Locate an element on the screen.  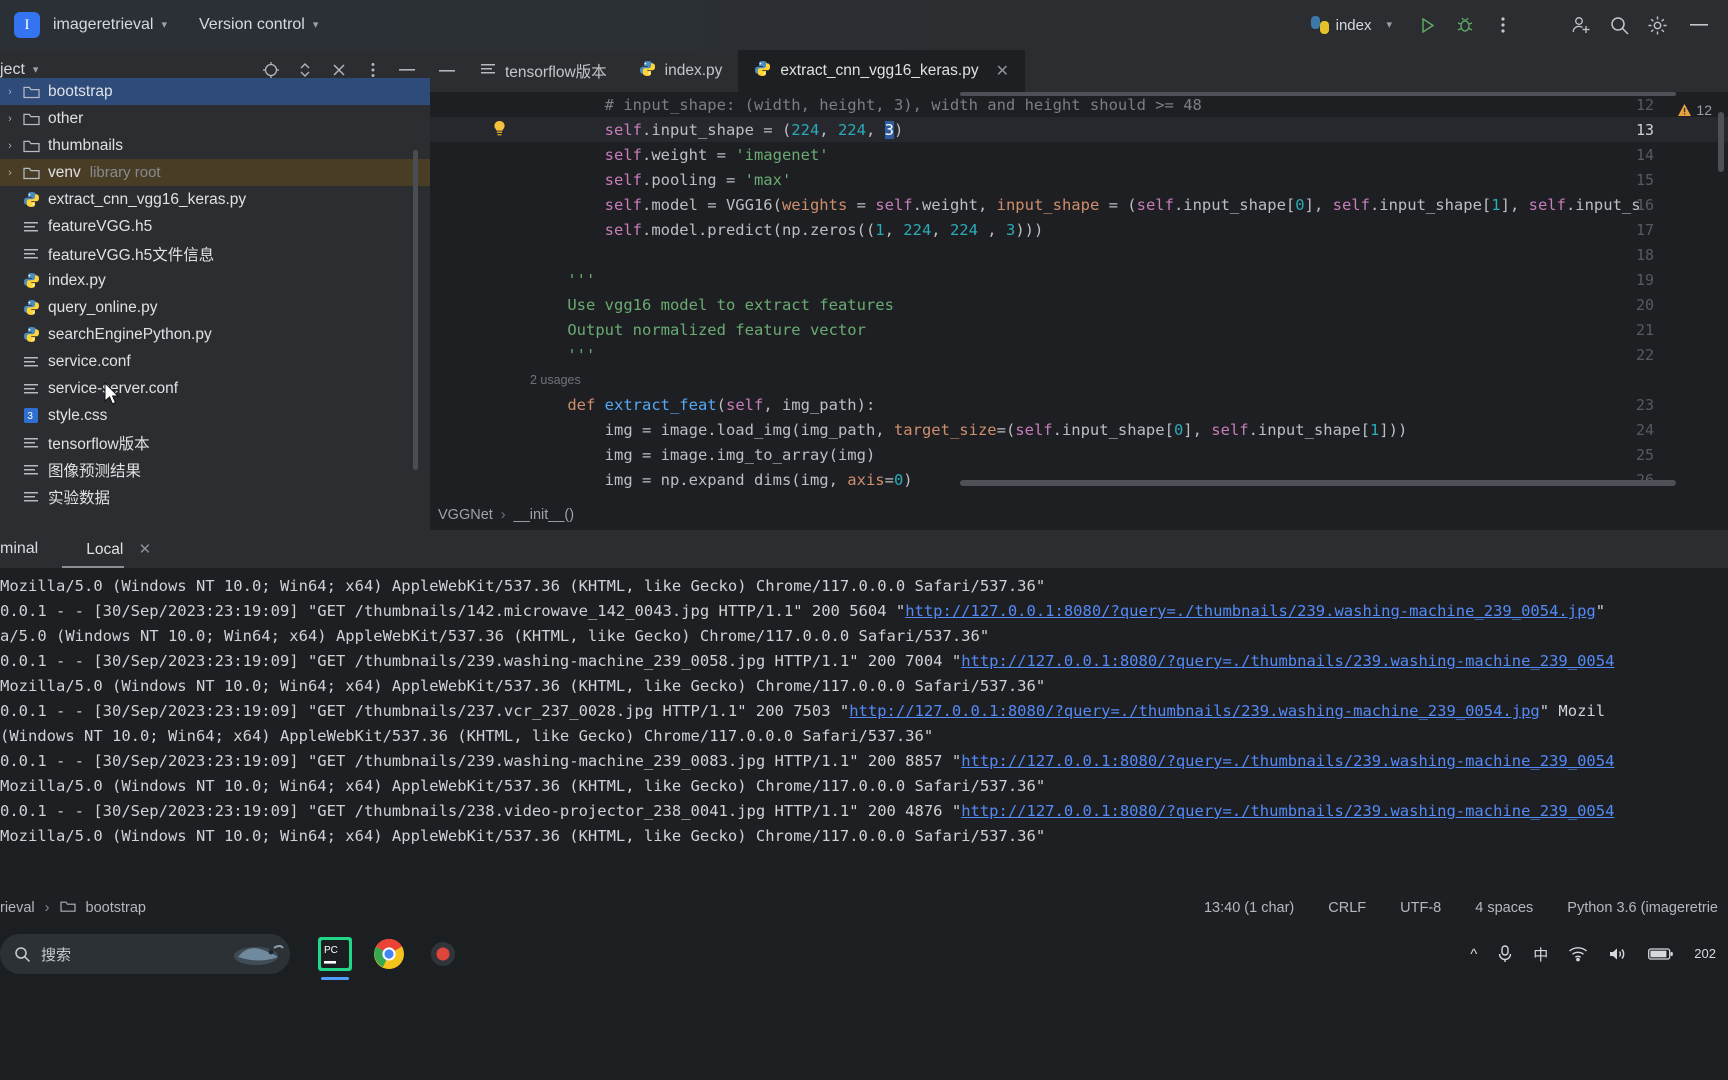
text-file-icon is located at coordinates (31, 442).